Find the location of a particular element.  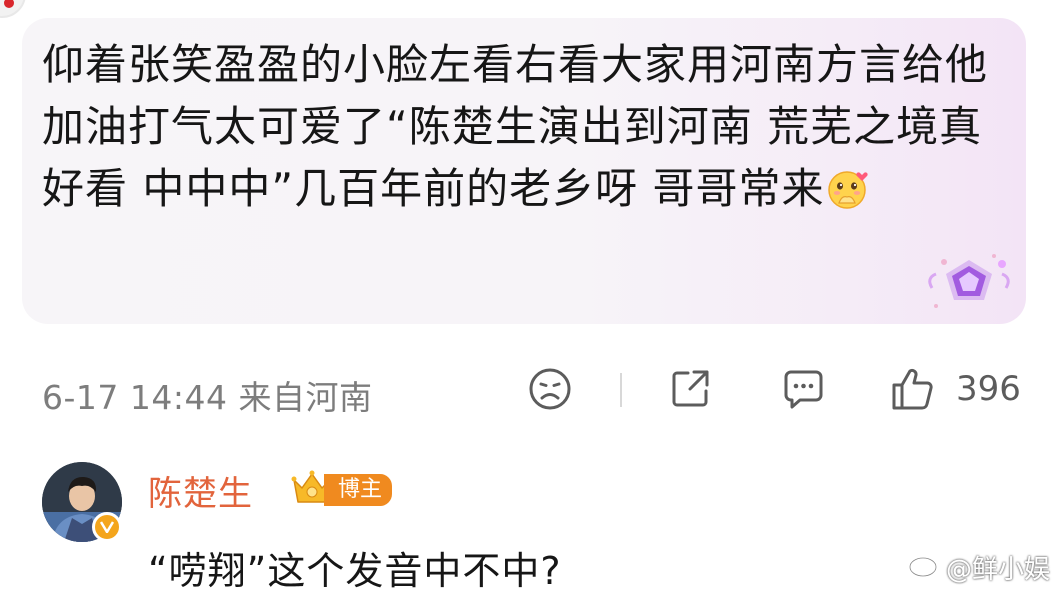

host-tag: 博主 is located at coordinates (358, 490).